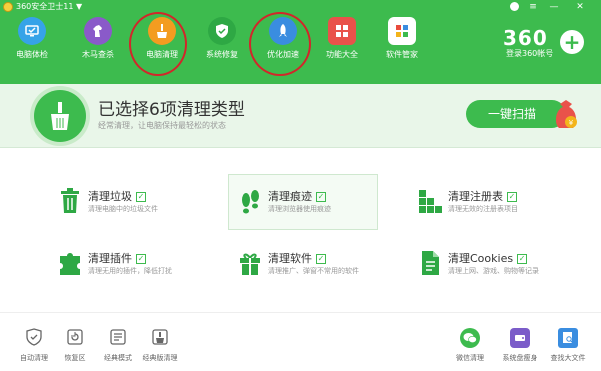 The width and height of the screenshot is (601, 371). What do you see at coordinates (299, 209) in the screenshot?
I see `item-desc: 清理浏览器使用痕迹` at bounding box center [299, 209].